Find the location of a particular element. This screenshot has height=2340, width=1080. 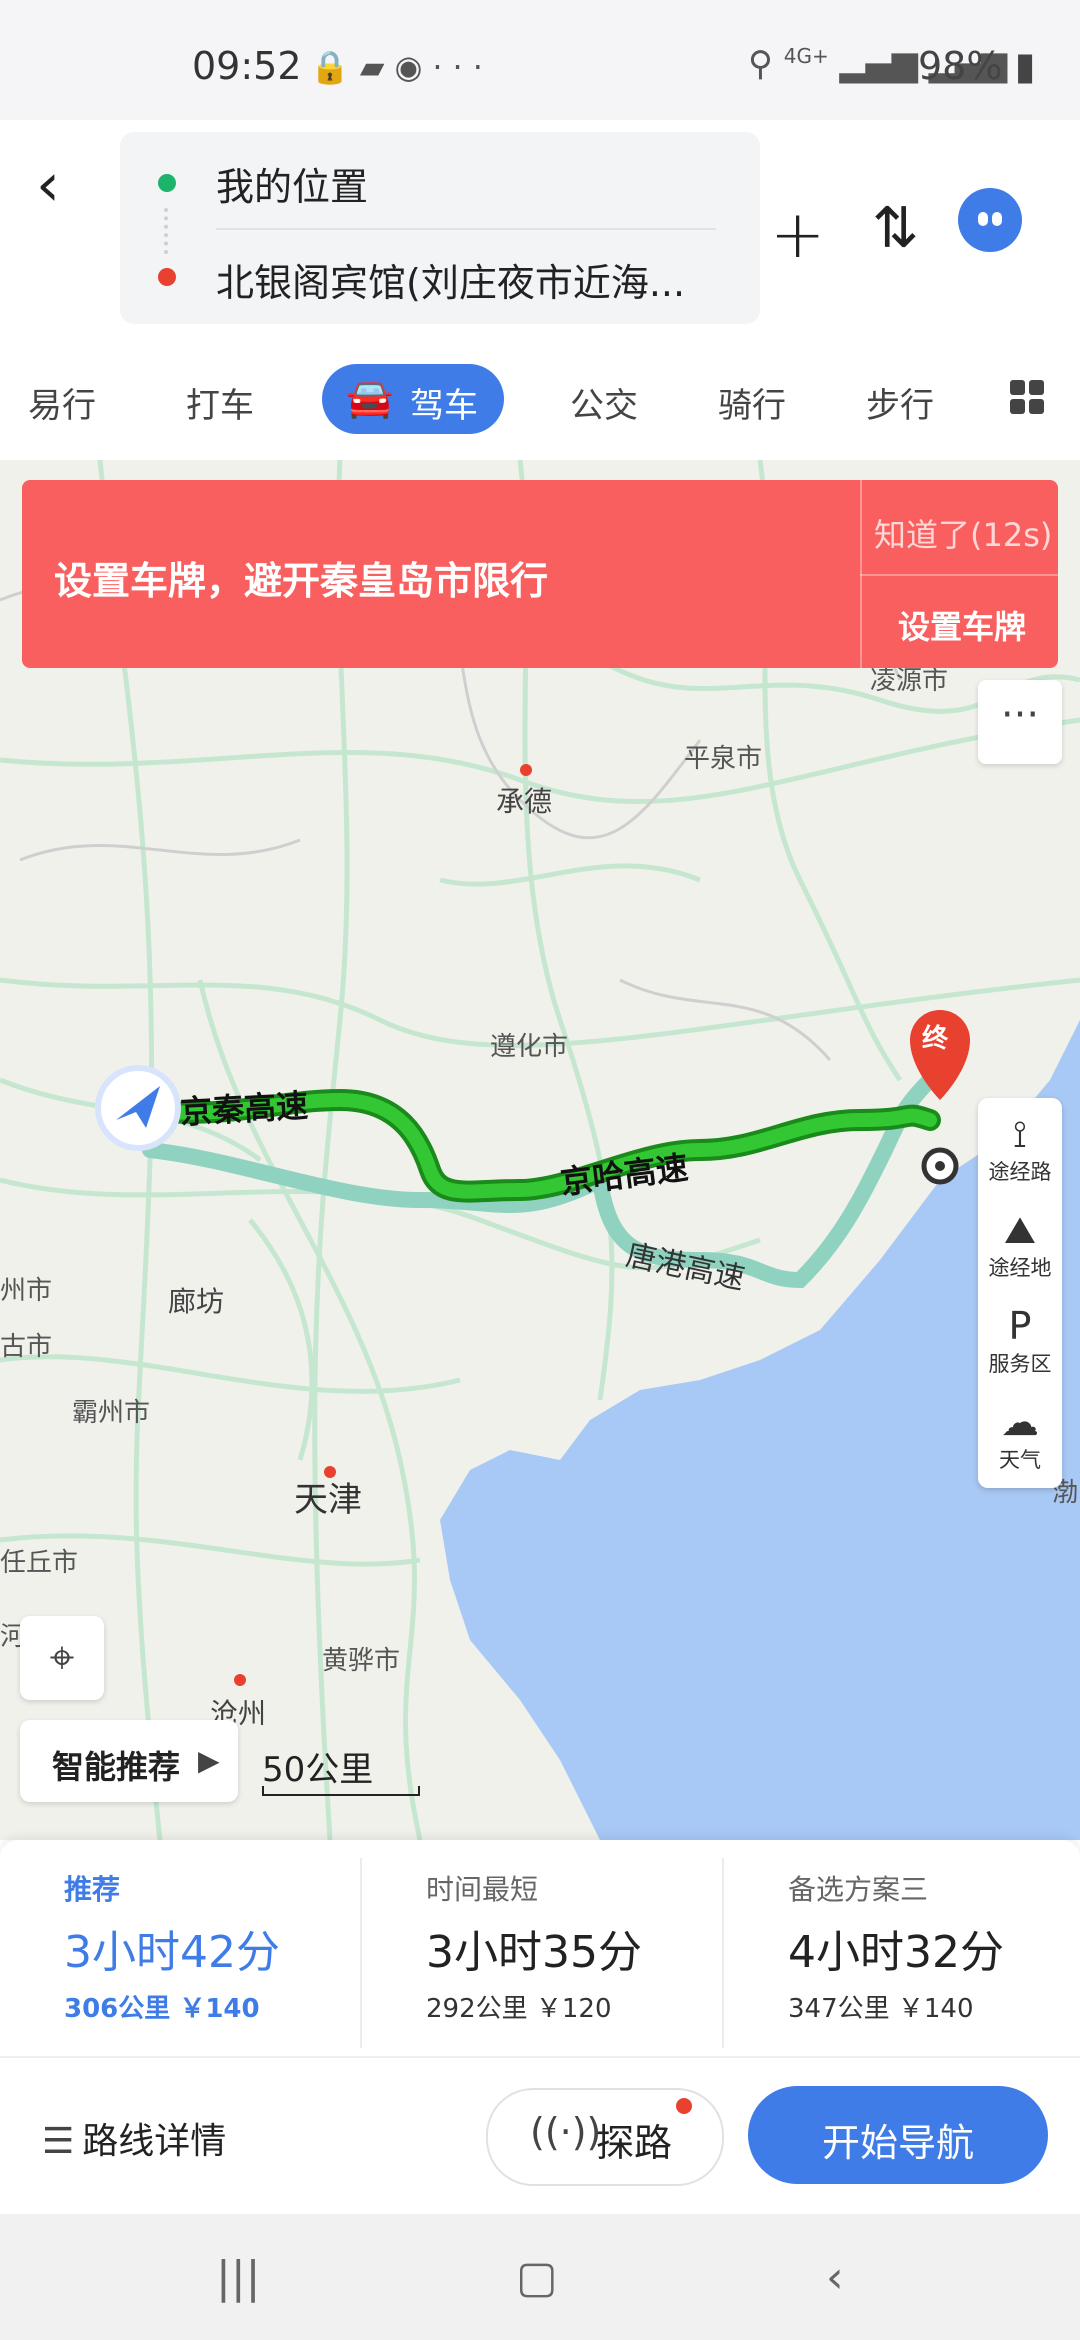

map-scale-label: 50公里 is located at coordinates (318, 1770).